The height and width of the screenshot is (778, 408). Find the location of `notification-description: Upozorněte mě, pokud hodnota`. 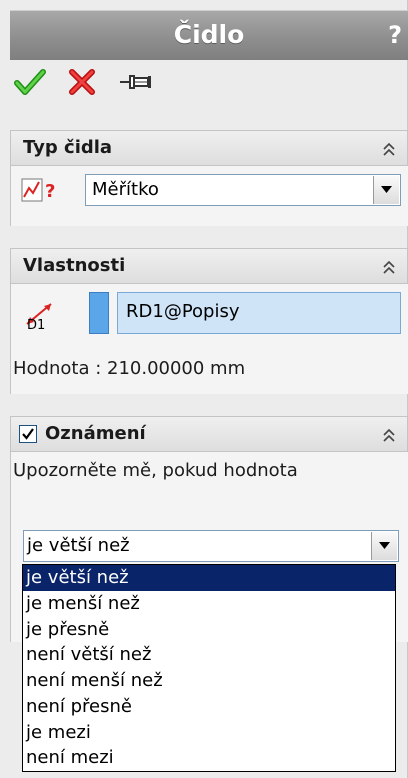

notification-description: Upozorněte mě, pokud hodnota is located at coordinates (155, 470).